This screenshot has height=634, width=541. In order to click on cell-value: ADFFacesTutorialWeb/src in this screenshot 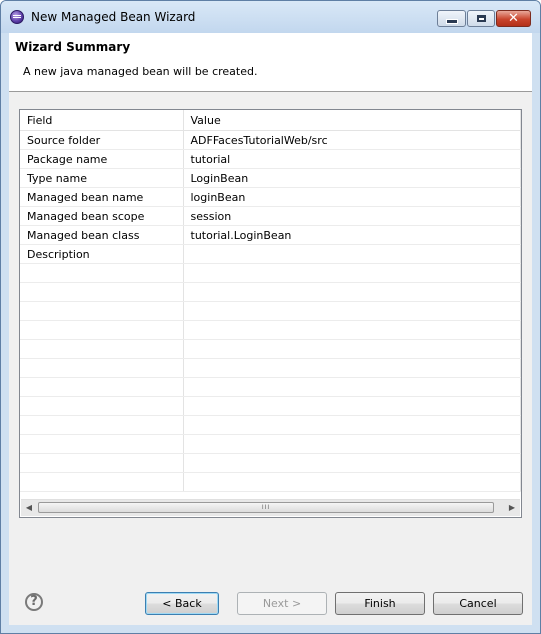, I will do `click(352, 140)`.